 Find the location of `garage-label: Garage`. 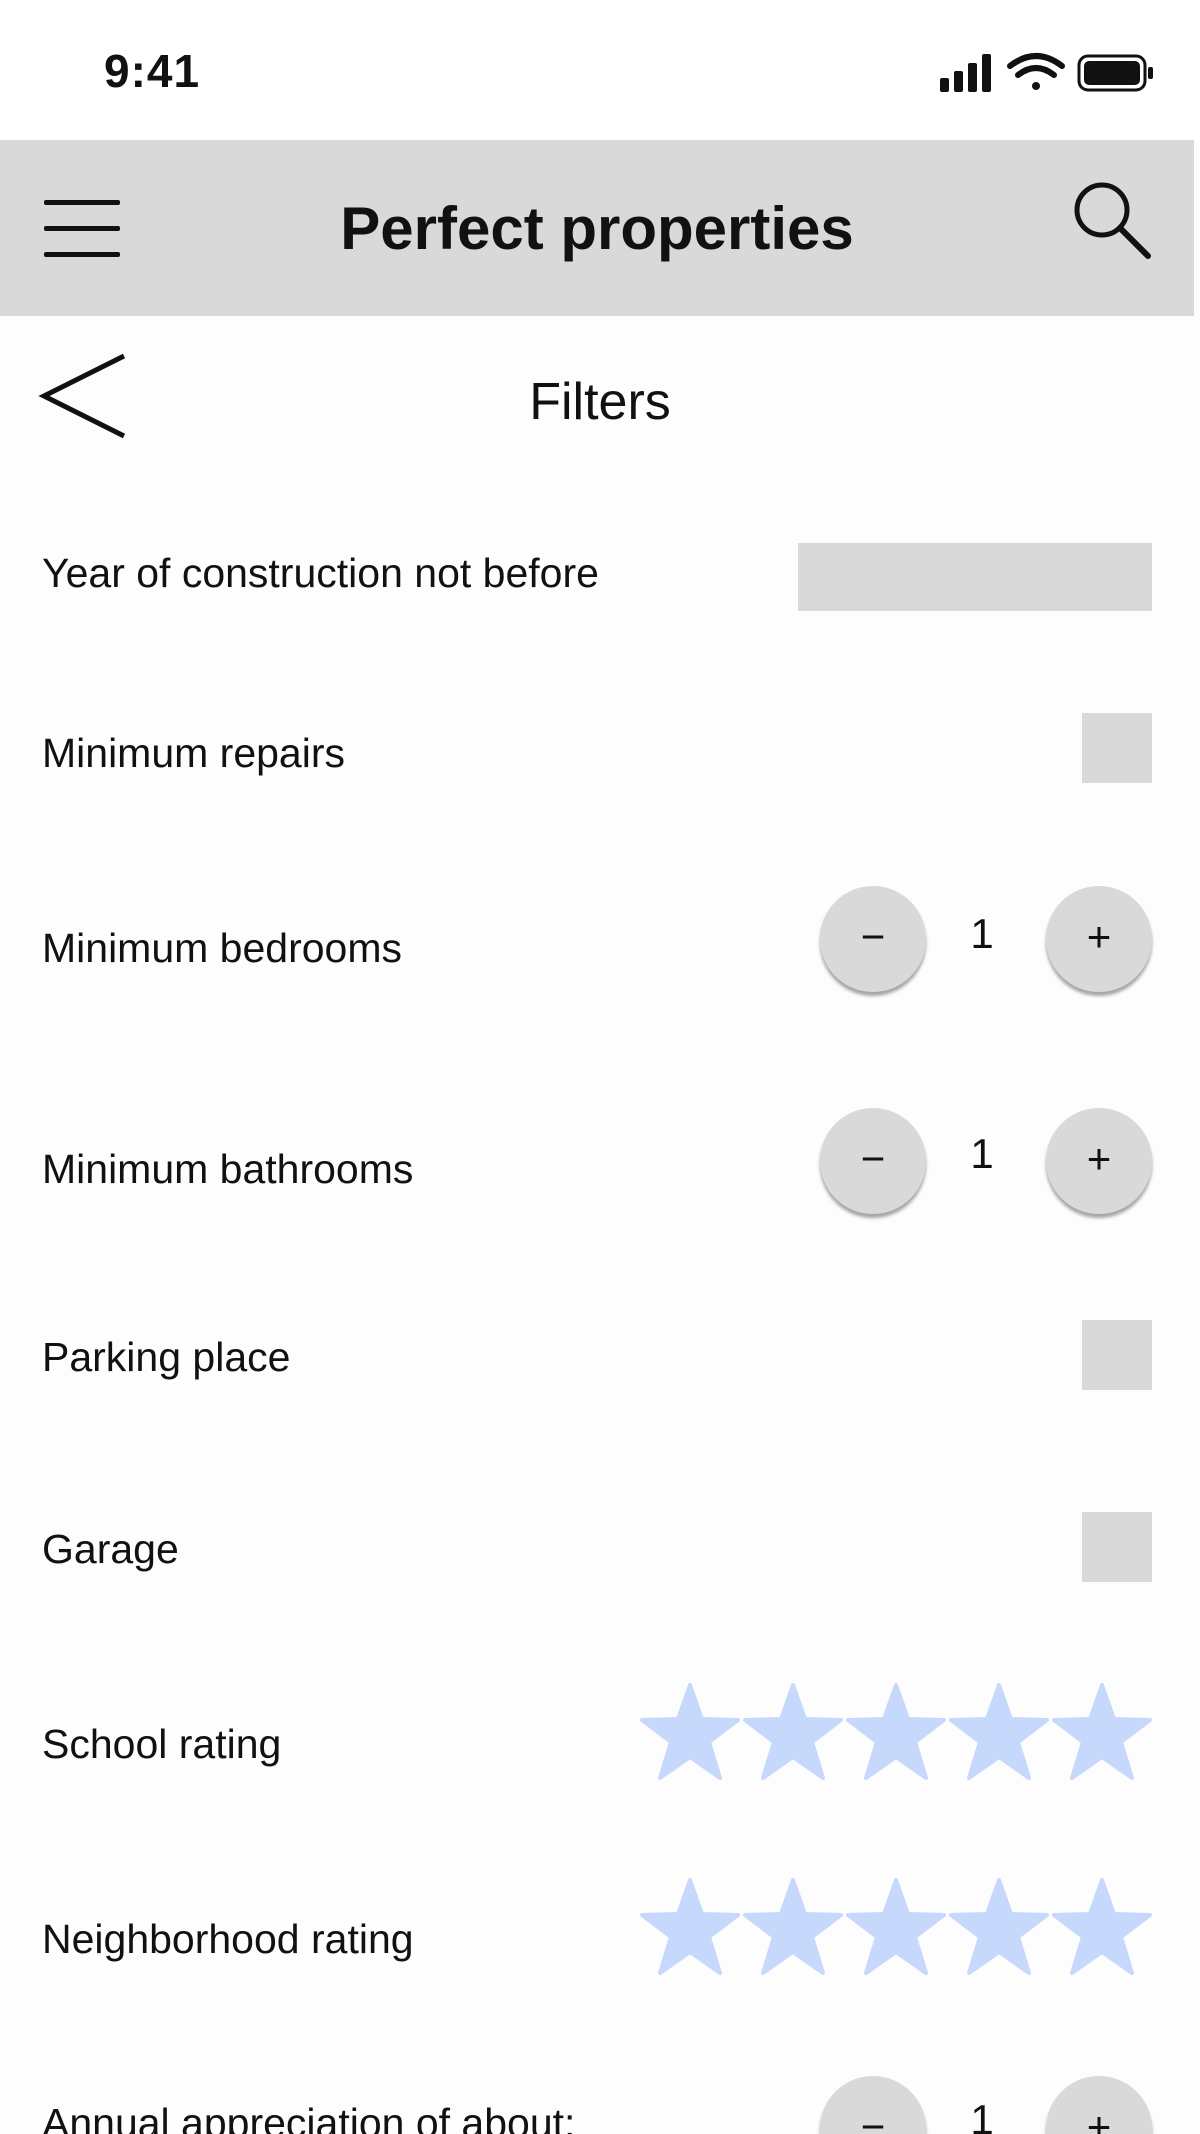

garage-label: Garage is located at coordinates (110, 1549).